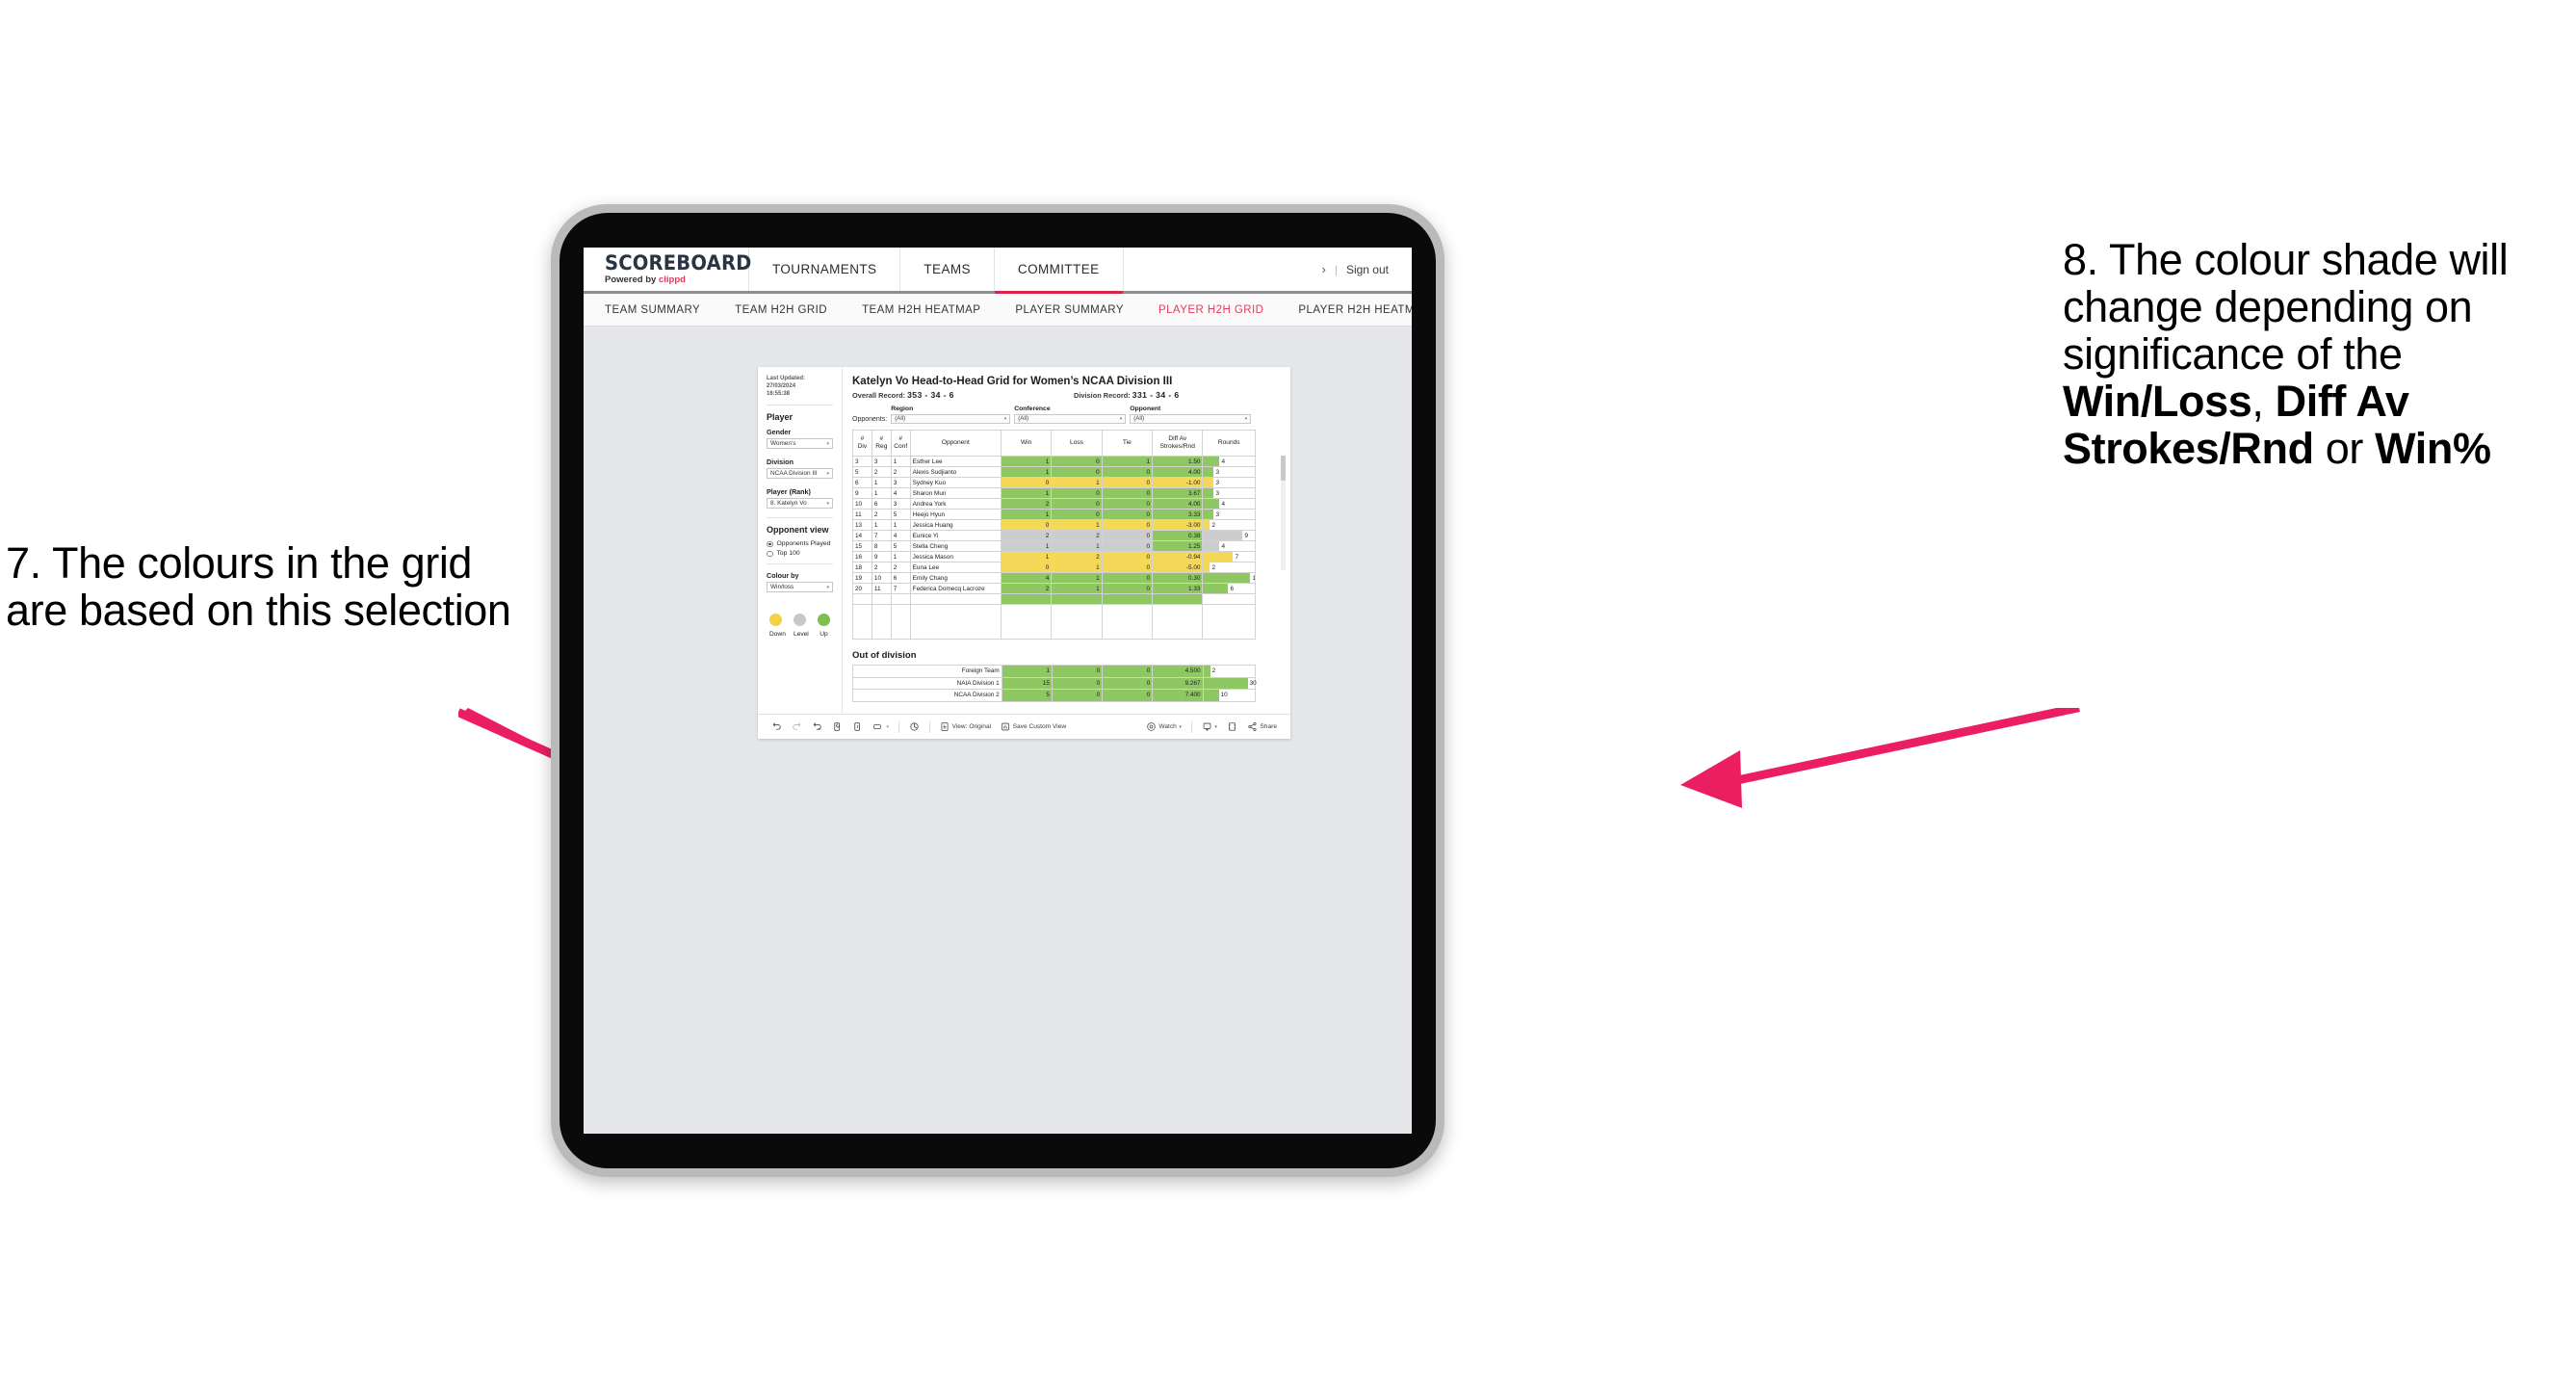  I want to click on col-tie-l1: Tie, so click(1127, 442).